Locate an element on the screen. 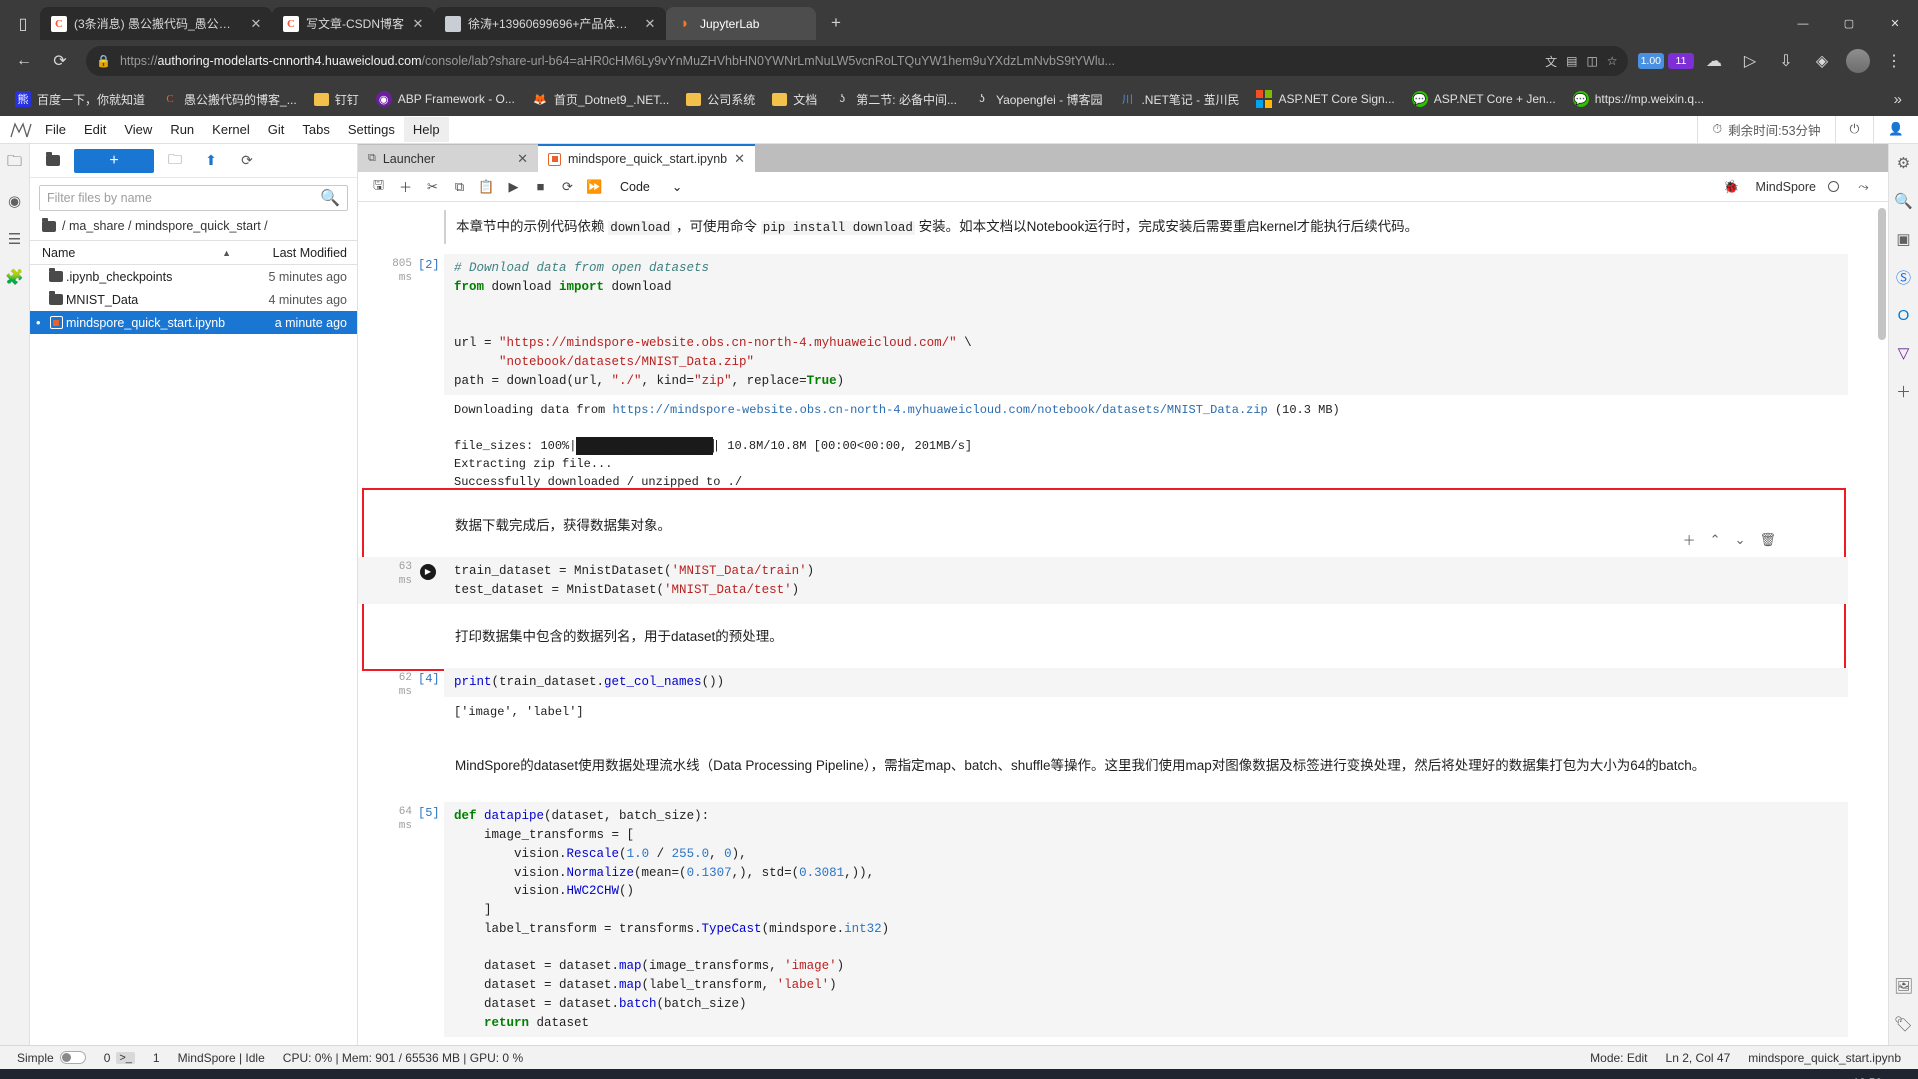 The image size is (1918, 1079). debugger-icon: ▣ is located at coordinates (1904, 239).